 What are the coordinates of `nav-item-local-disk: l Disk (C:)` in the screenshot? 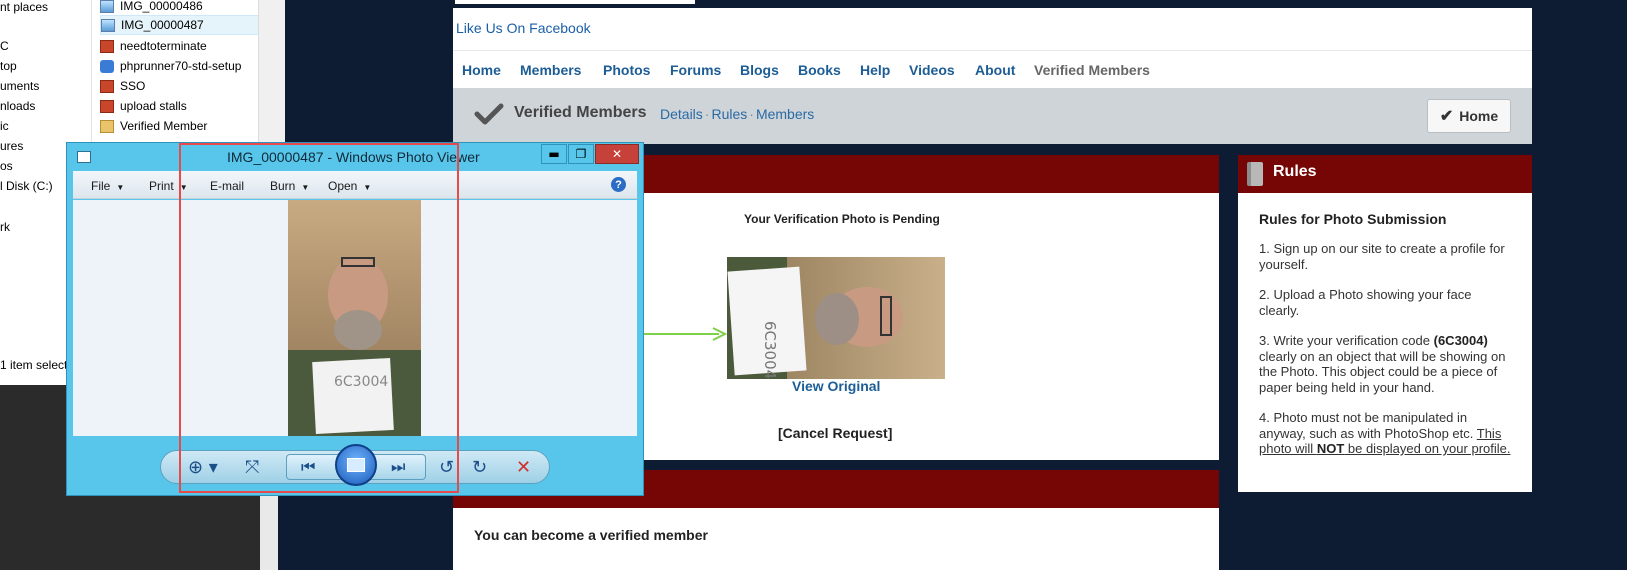 It's located at (26, 186).